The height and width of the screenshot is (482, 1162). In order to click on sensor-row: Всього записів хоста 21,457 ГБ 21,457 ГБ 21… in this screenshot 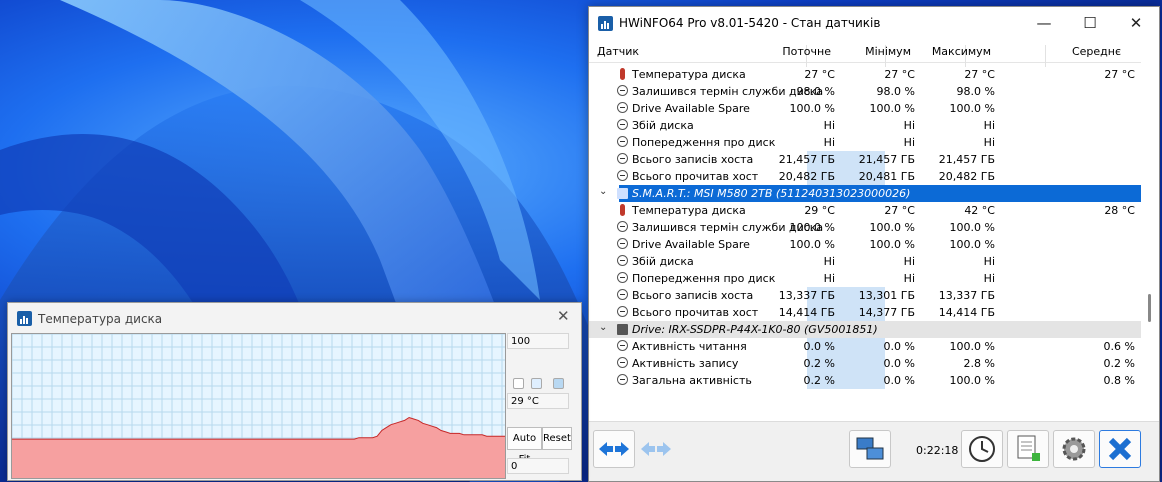, I will do `click(865, 159)`.